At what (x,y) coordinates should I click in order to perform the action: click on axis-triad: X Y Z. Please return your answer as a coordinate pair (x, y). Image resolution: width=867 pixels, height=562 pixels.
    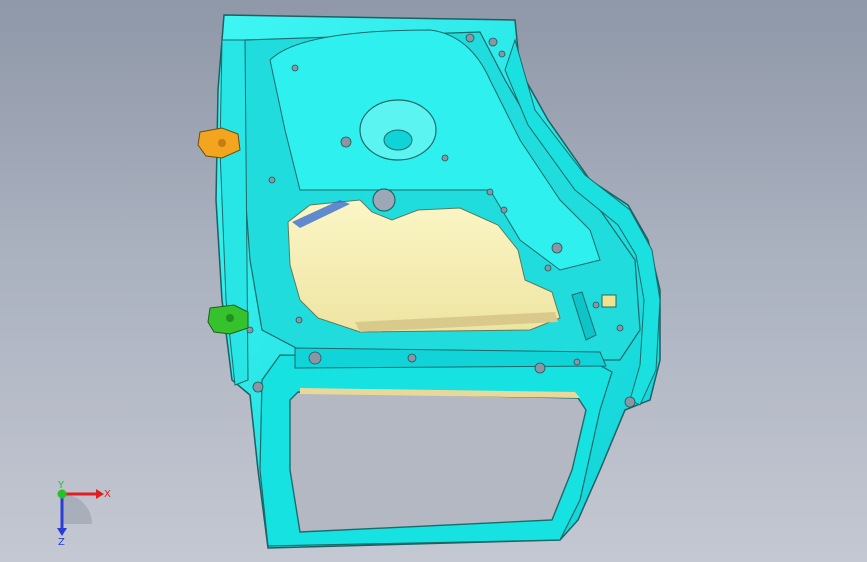
    Looking at the image, I should click on (84, 514).